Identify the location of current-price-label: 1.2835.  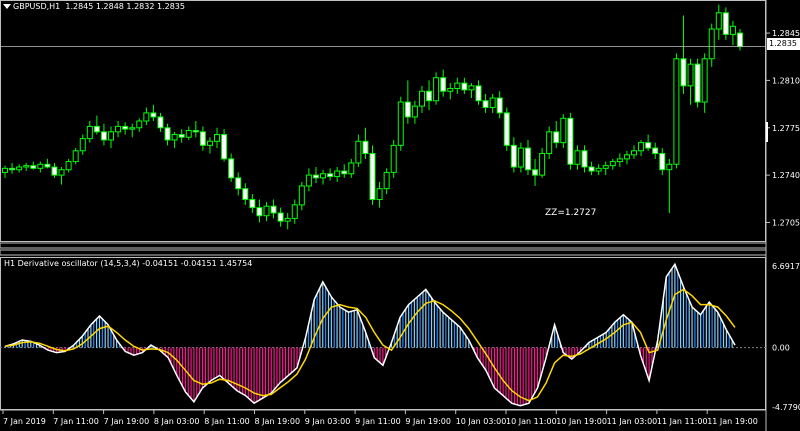
(783, 44).